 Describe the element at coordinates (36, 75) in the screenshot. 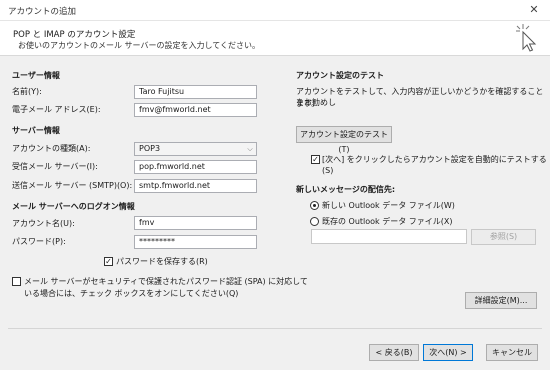

I see `user-info-heading: ユーザー情報` at that location.